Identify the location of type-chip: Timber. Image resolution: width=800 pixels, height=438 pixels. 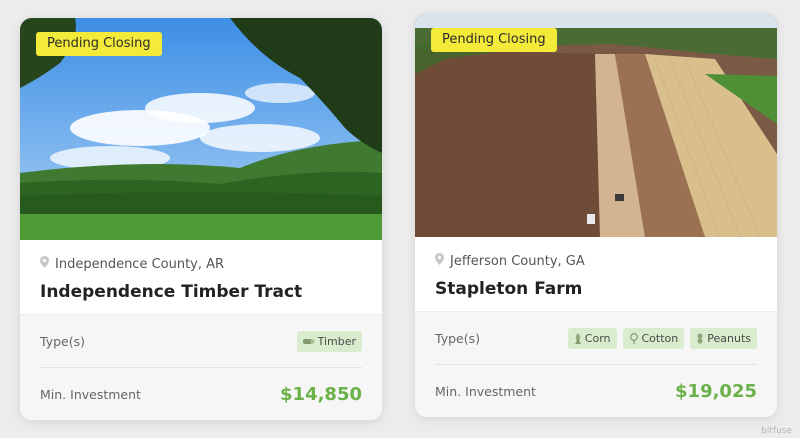
(329, 341).